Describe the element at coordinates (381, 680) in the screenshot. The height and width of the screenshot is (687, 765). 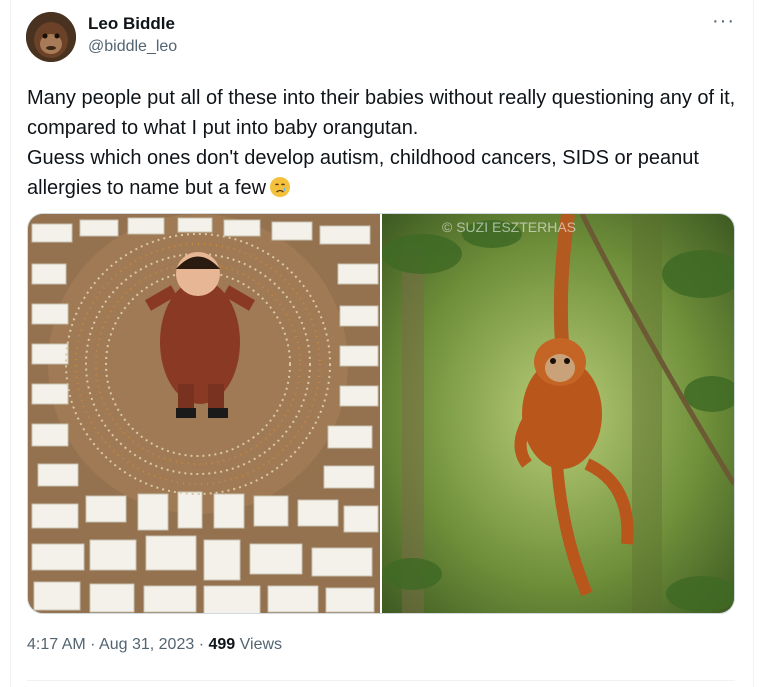
I see `divider` at that location.